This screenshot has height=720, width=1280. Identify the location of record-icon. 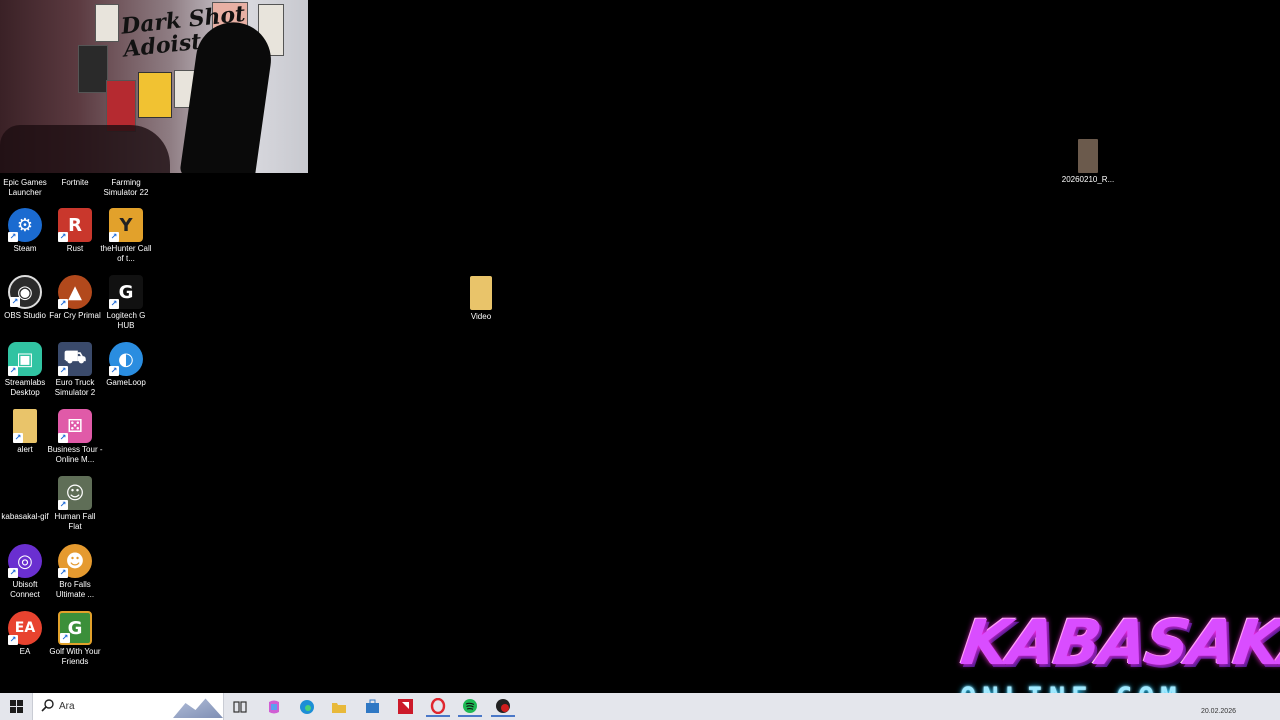
(503, 705).